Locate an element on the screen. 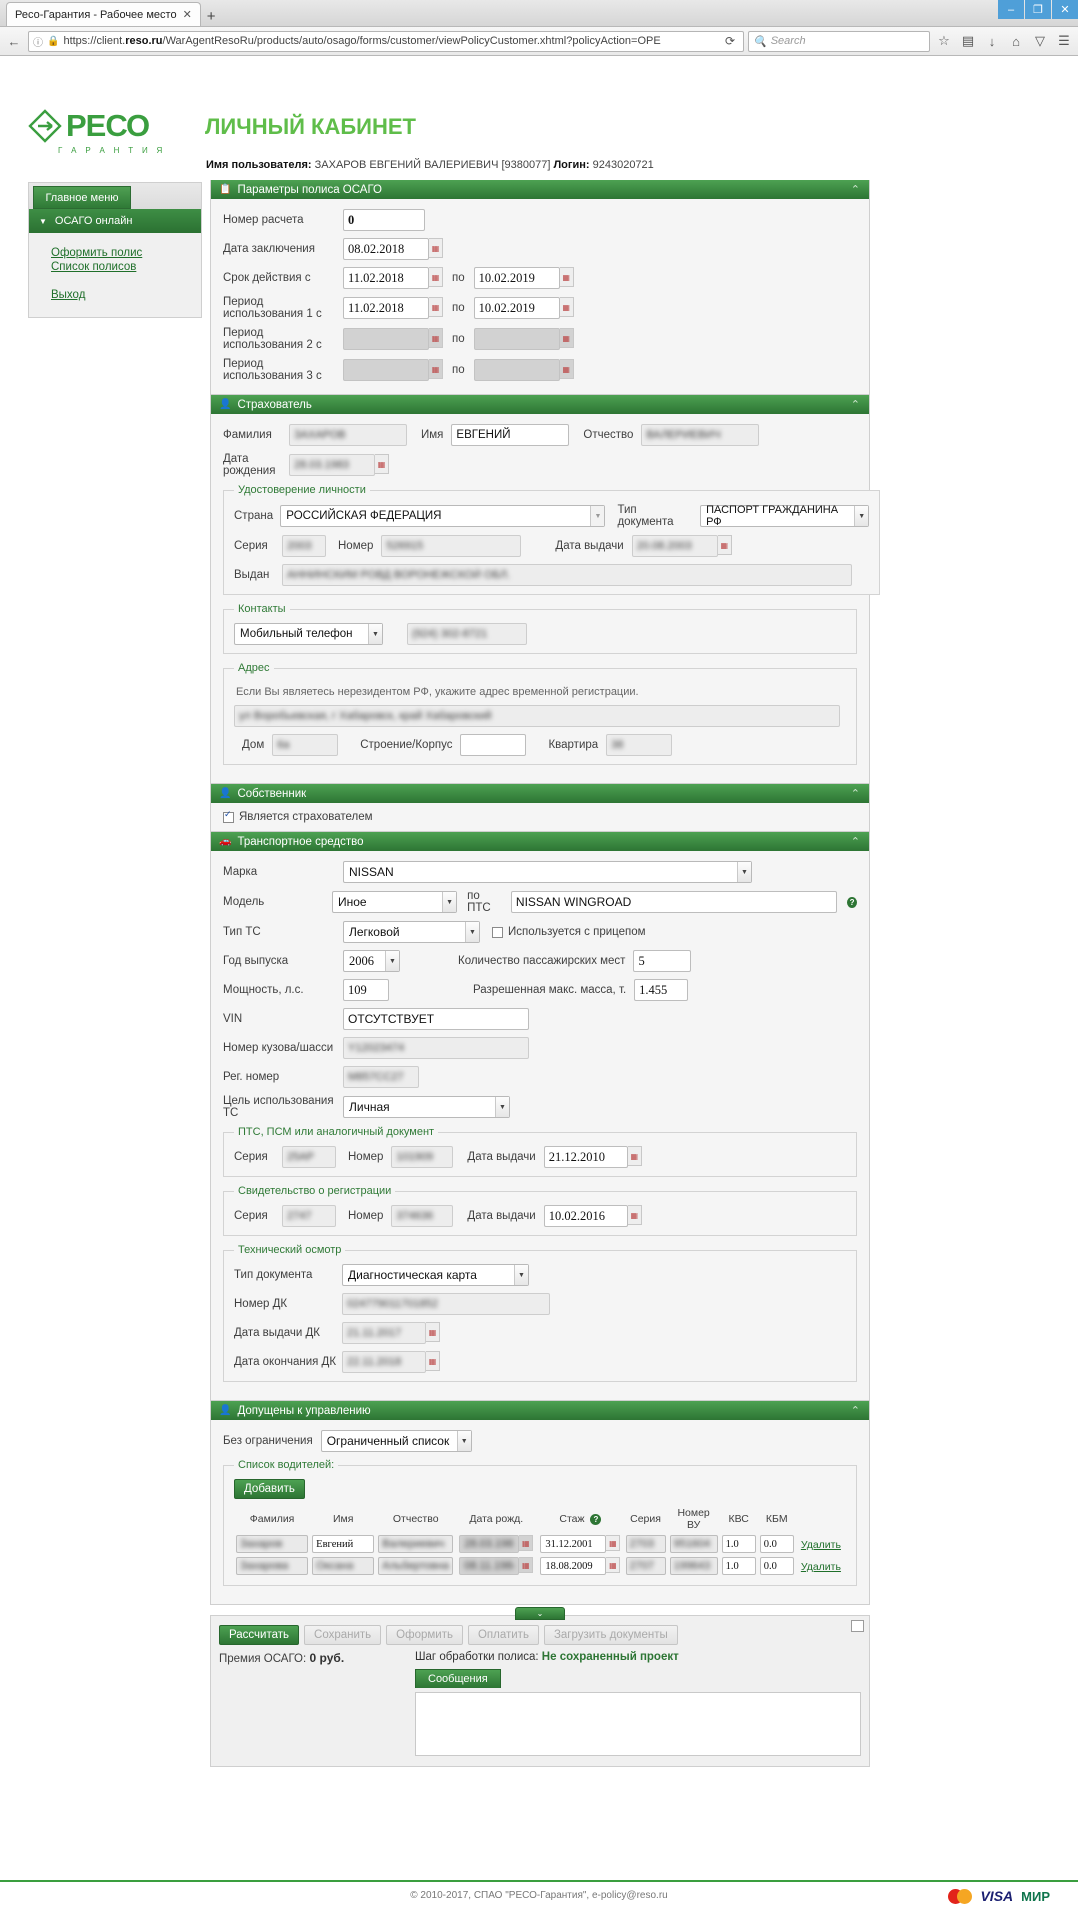  sts-series-field: 2747 is located at coordinates (309, 1216).